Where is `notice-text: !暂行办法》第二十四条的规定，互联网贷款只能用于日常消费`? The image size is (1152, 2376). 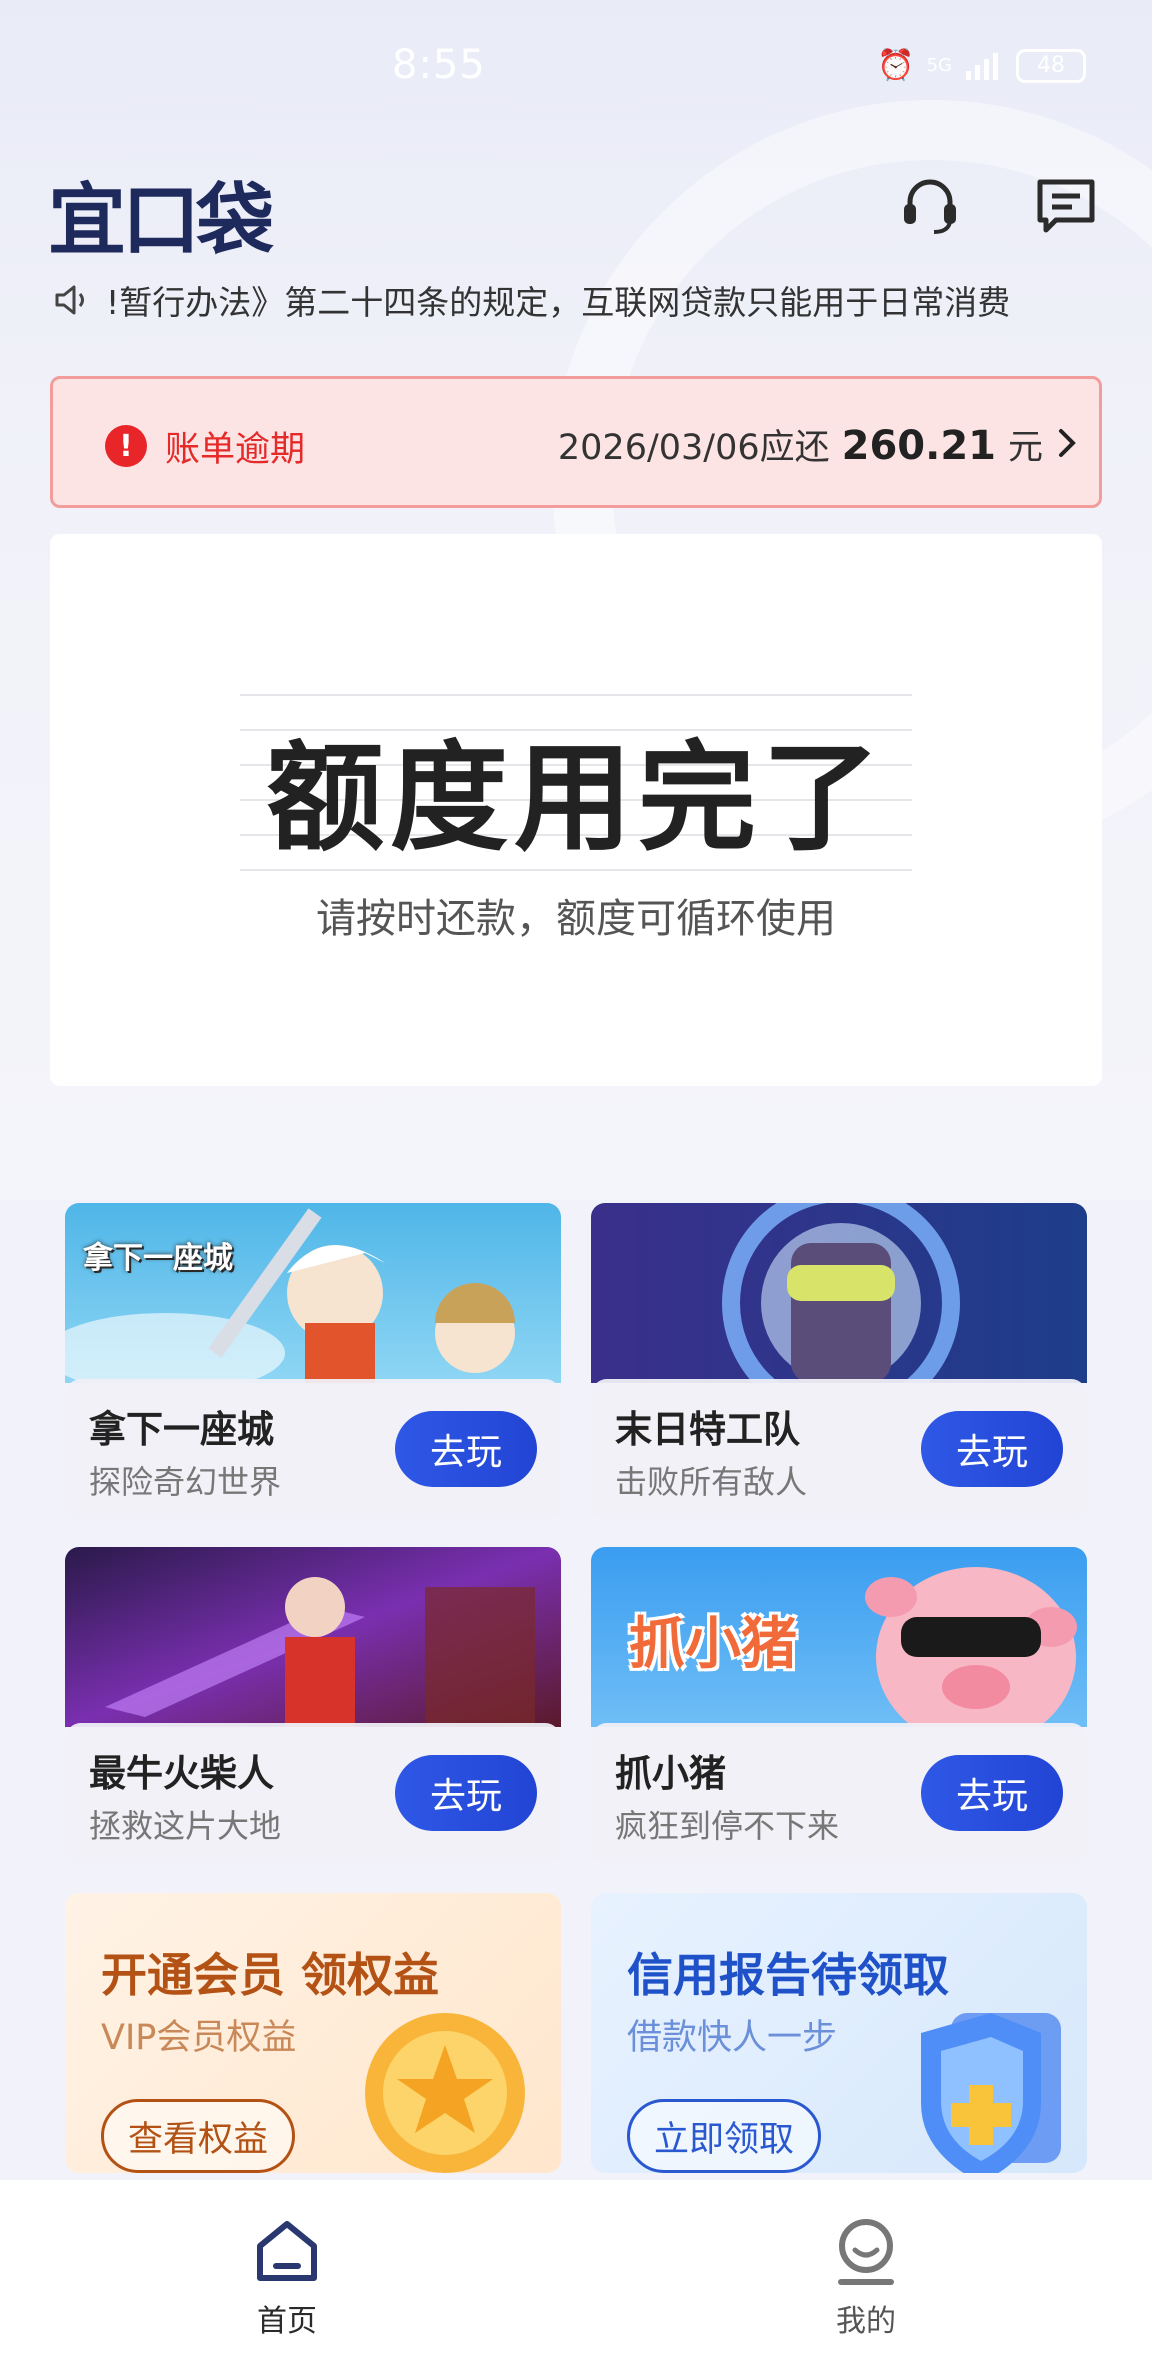
notice-text: !暂行办法》第二十四条的规定，互联网贷款只能用于日常消费 is located at coordinates (558, 302).